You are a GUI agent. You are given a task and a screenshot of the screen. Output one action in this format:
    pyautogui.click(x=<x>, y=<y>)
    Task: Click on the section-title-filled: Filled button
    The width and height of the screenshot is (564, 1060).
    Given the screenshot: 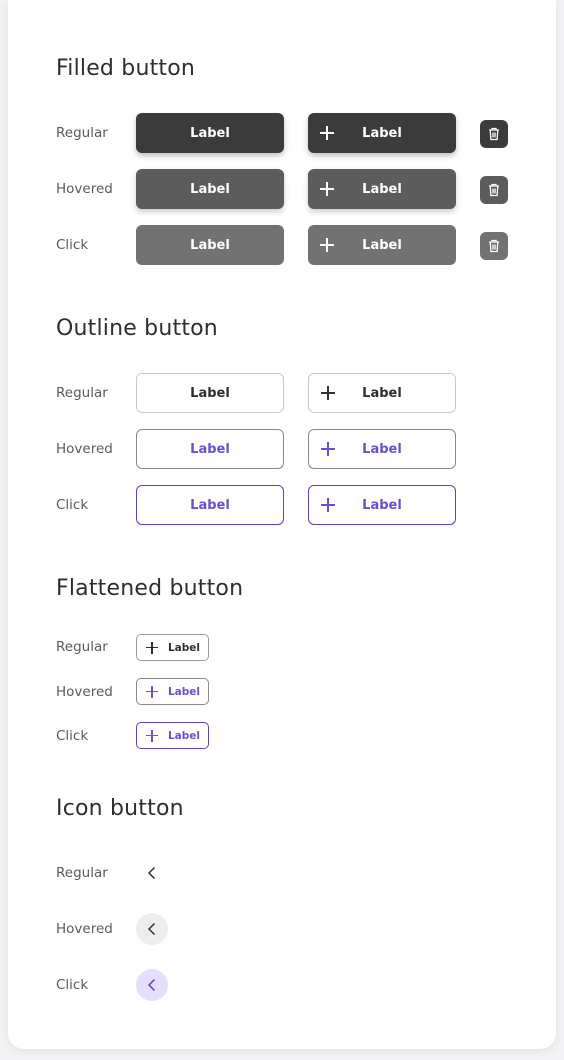 What is the action you would take?
    pyautogui.click(x=126, y=68)
    